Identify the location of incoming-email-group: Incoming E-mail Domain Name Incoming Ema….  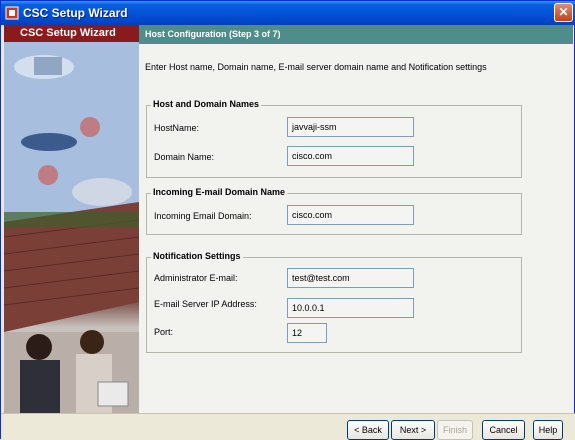
(334, 211).